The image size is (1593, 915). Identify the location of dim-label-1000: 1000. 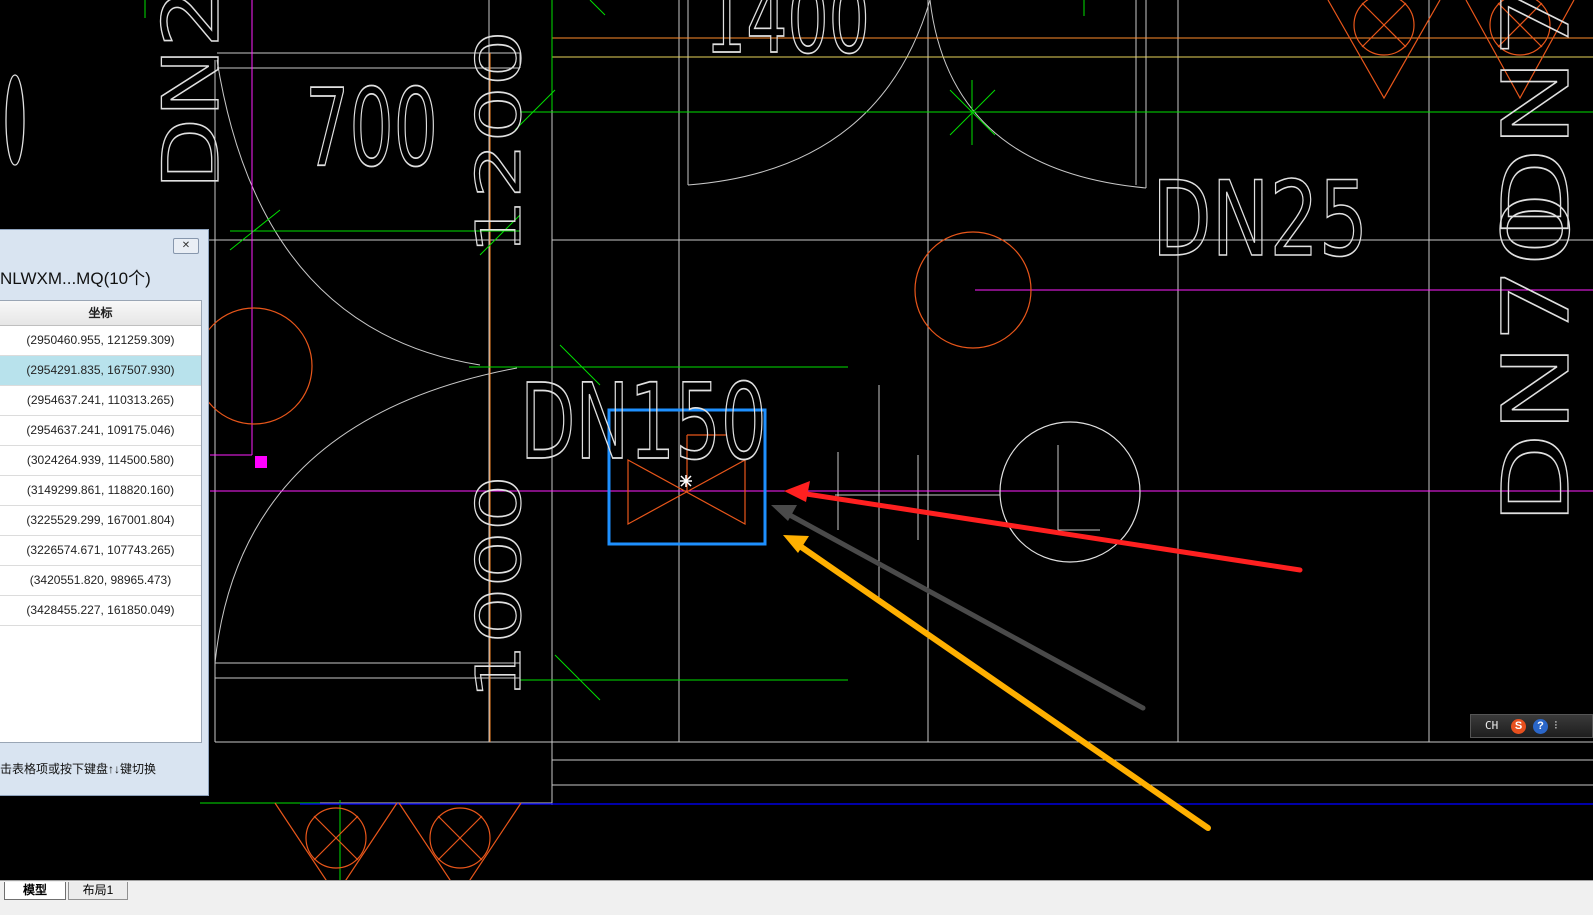
(499, 587).